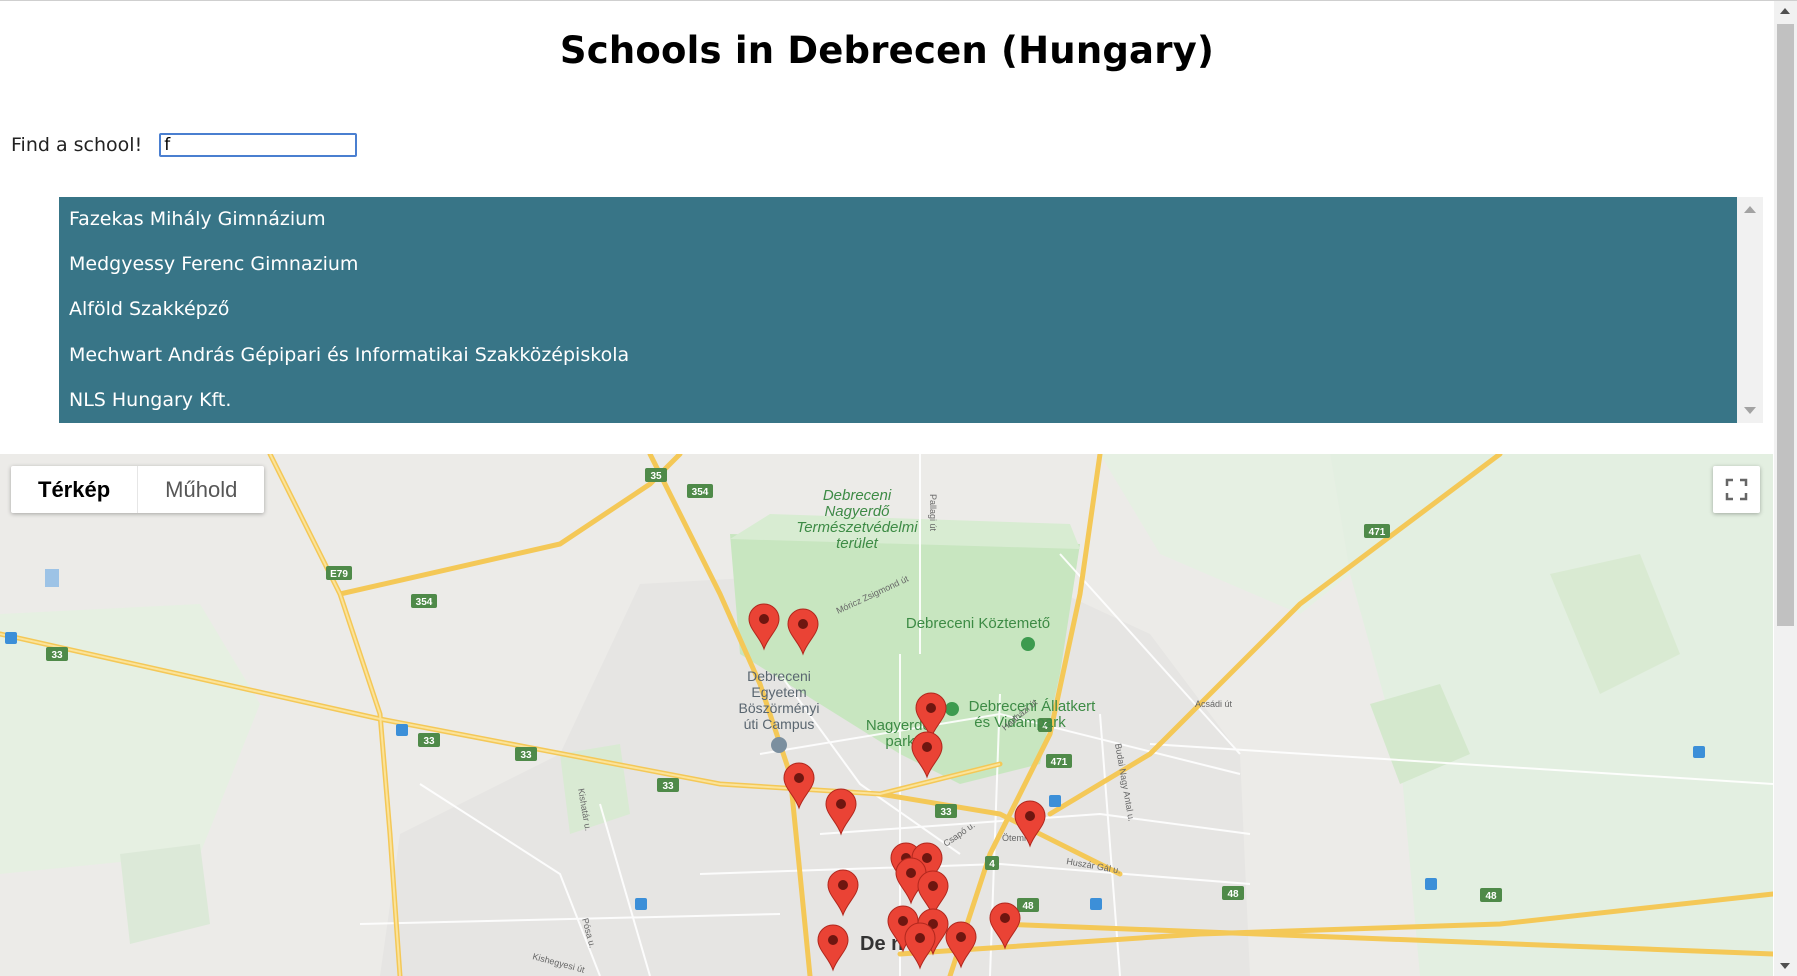  I want to click on list-item: NLS Hungary Kft., so click(898, 400).